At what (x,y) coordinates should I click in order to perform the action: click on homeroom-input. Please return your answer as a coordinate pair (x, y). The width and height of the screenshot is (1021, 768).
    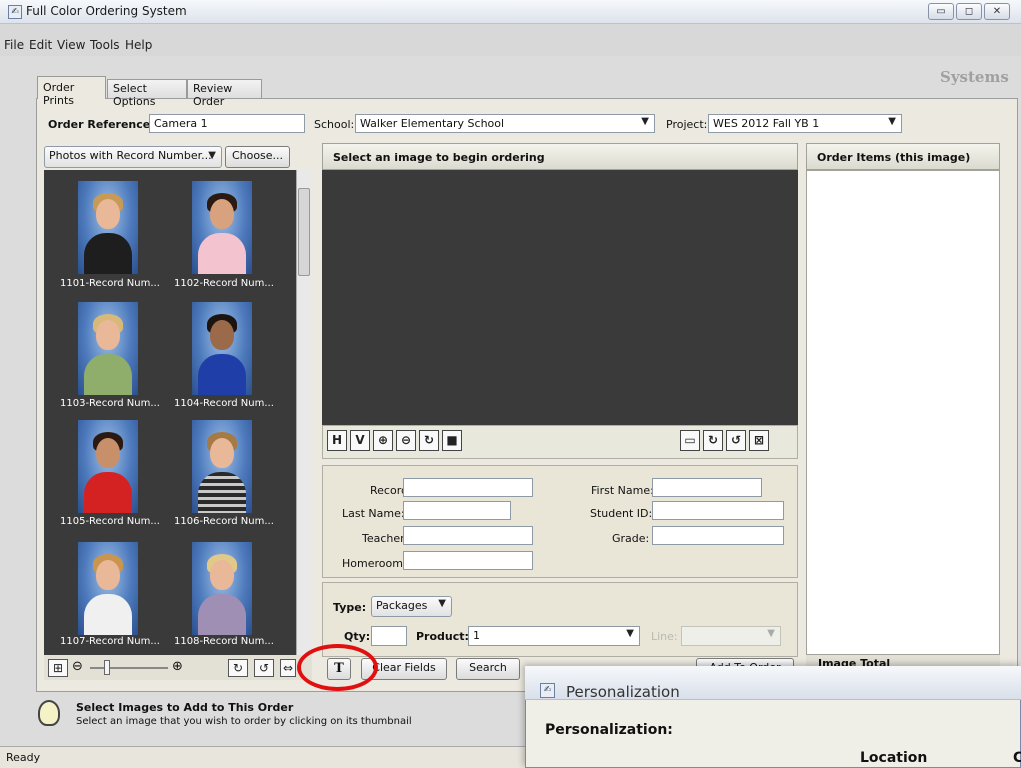
    Looking at the image, I should click on (468, 560).